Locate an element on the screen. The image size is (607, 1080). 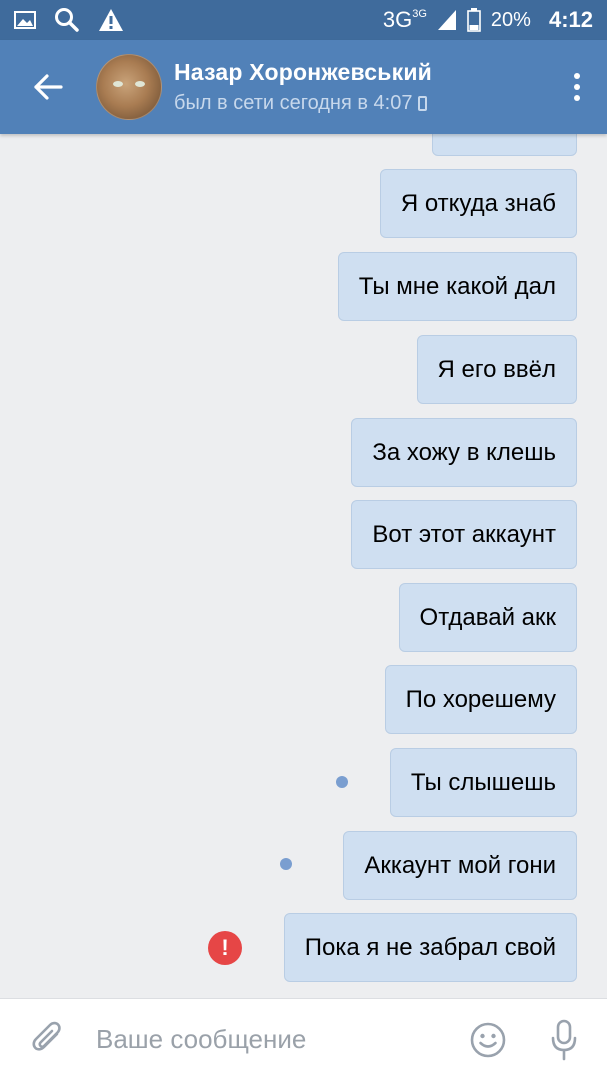
send-error-icon: ! is located at coordinates (225, 948).